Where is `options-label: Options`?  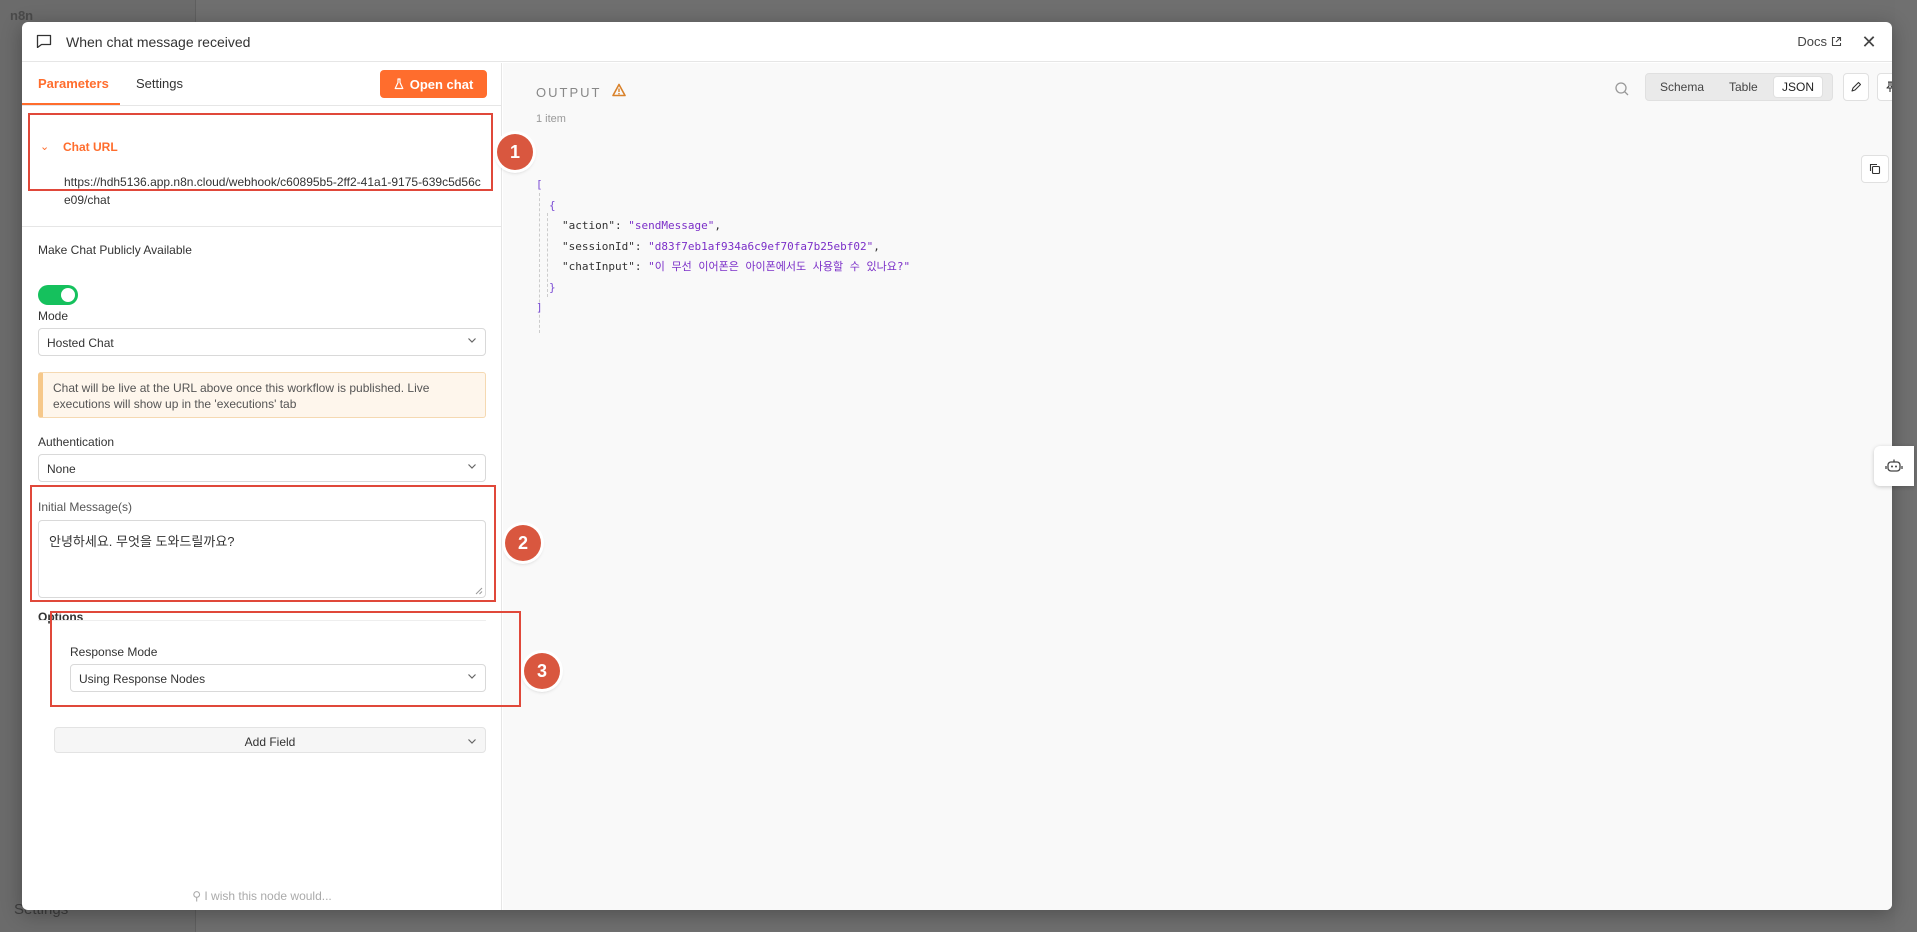 options-label: Options is located at coordinates (61, 617).